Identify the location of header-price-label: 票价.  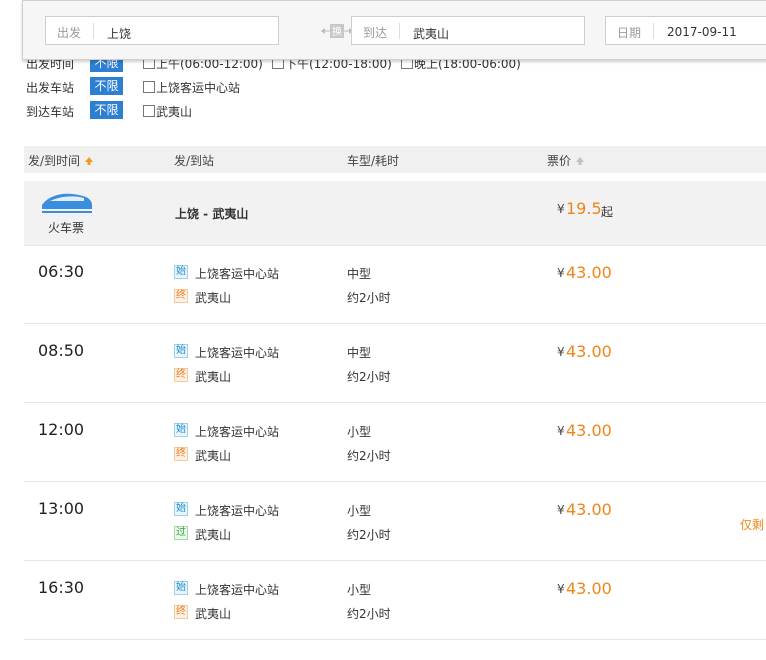
(559, 161).